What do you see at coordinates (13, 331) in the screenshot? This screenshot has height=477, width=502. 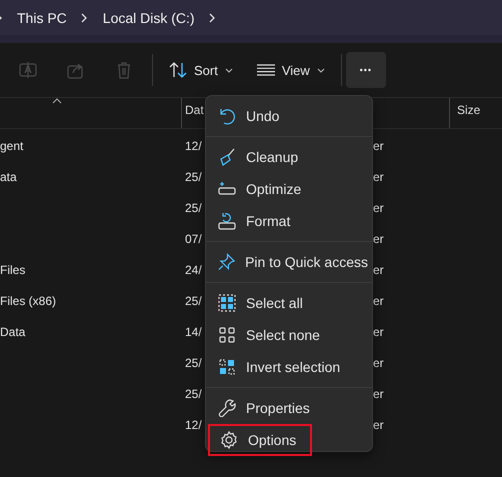 I see `file-name: Data` at bounding box center [13, 331].